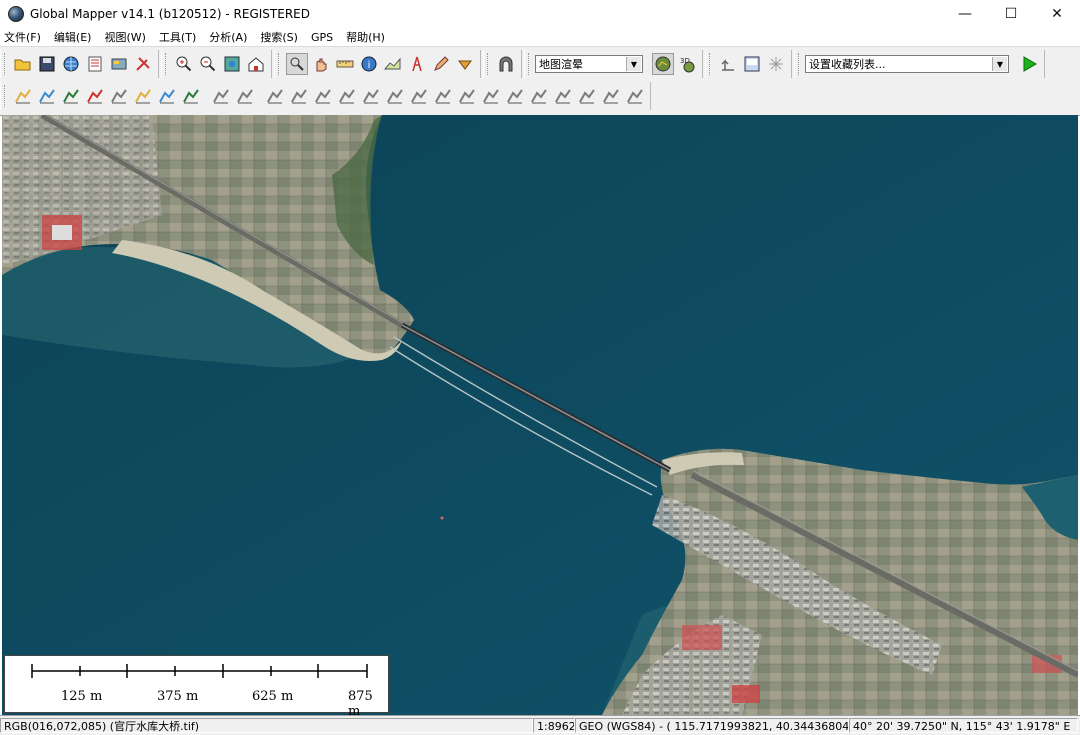 The width and height of the screenshot is (1080, 735). I want to click on circle-area-icon, so click(443, 96).